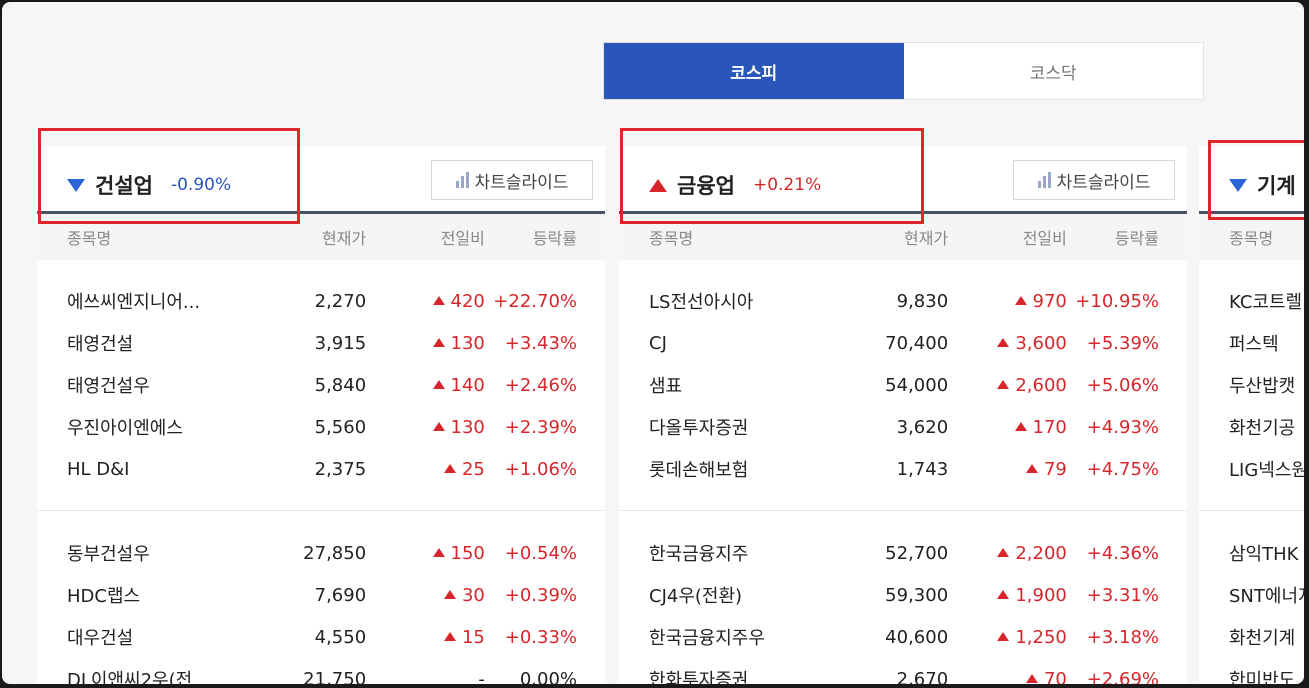 Image resolution: width=1309 pixels, height=688 pixels. I want to click on stock-price: 52,700, so click(917, 553).